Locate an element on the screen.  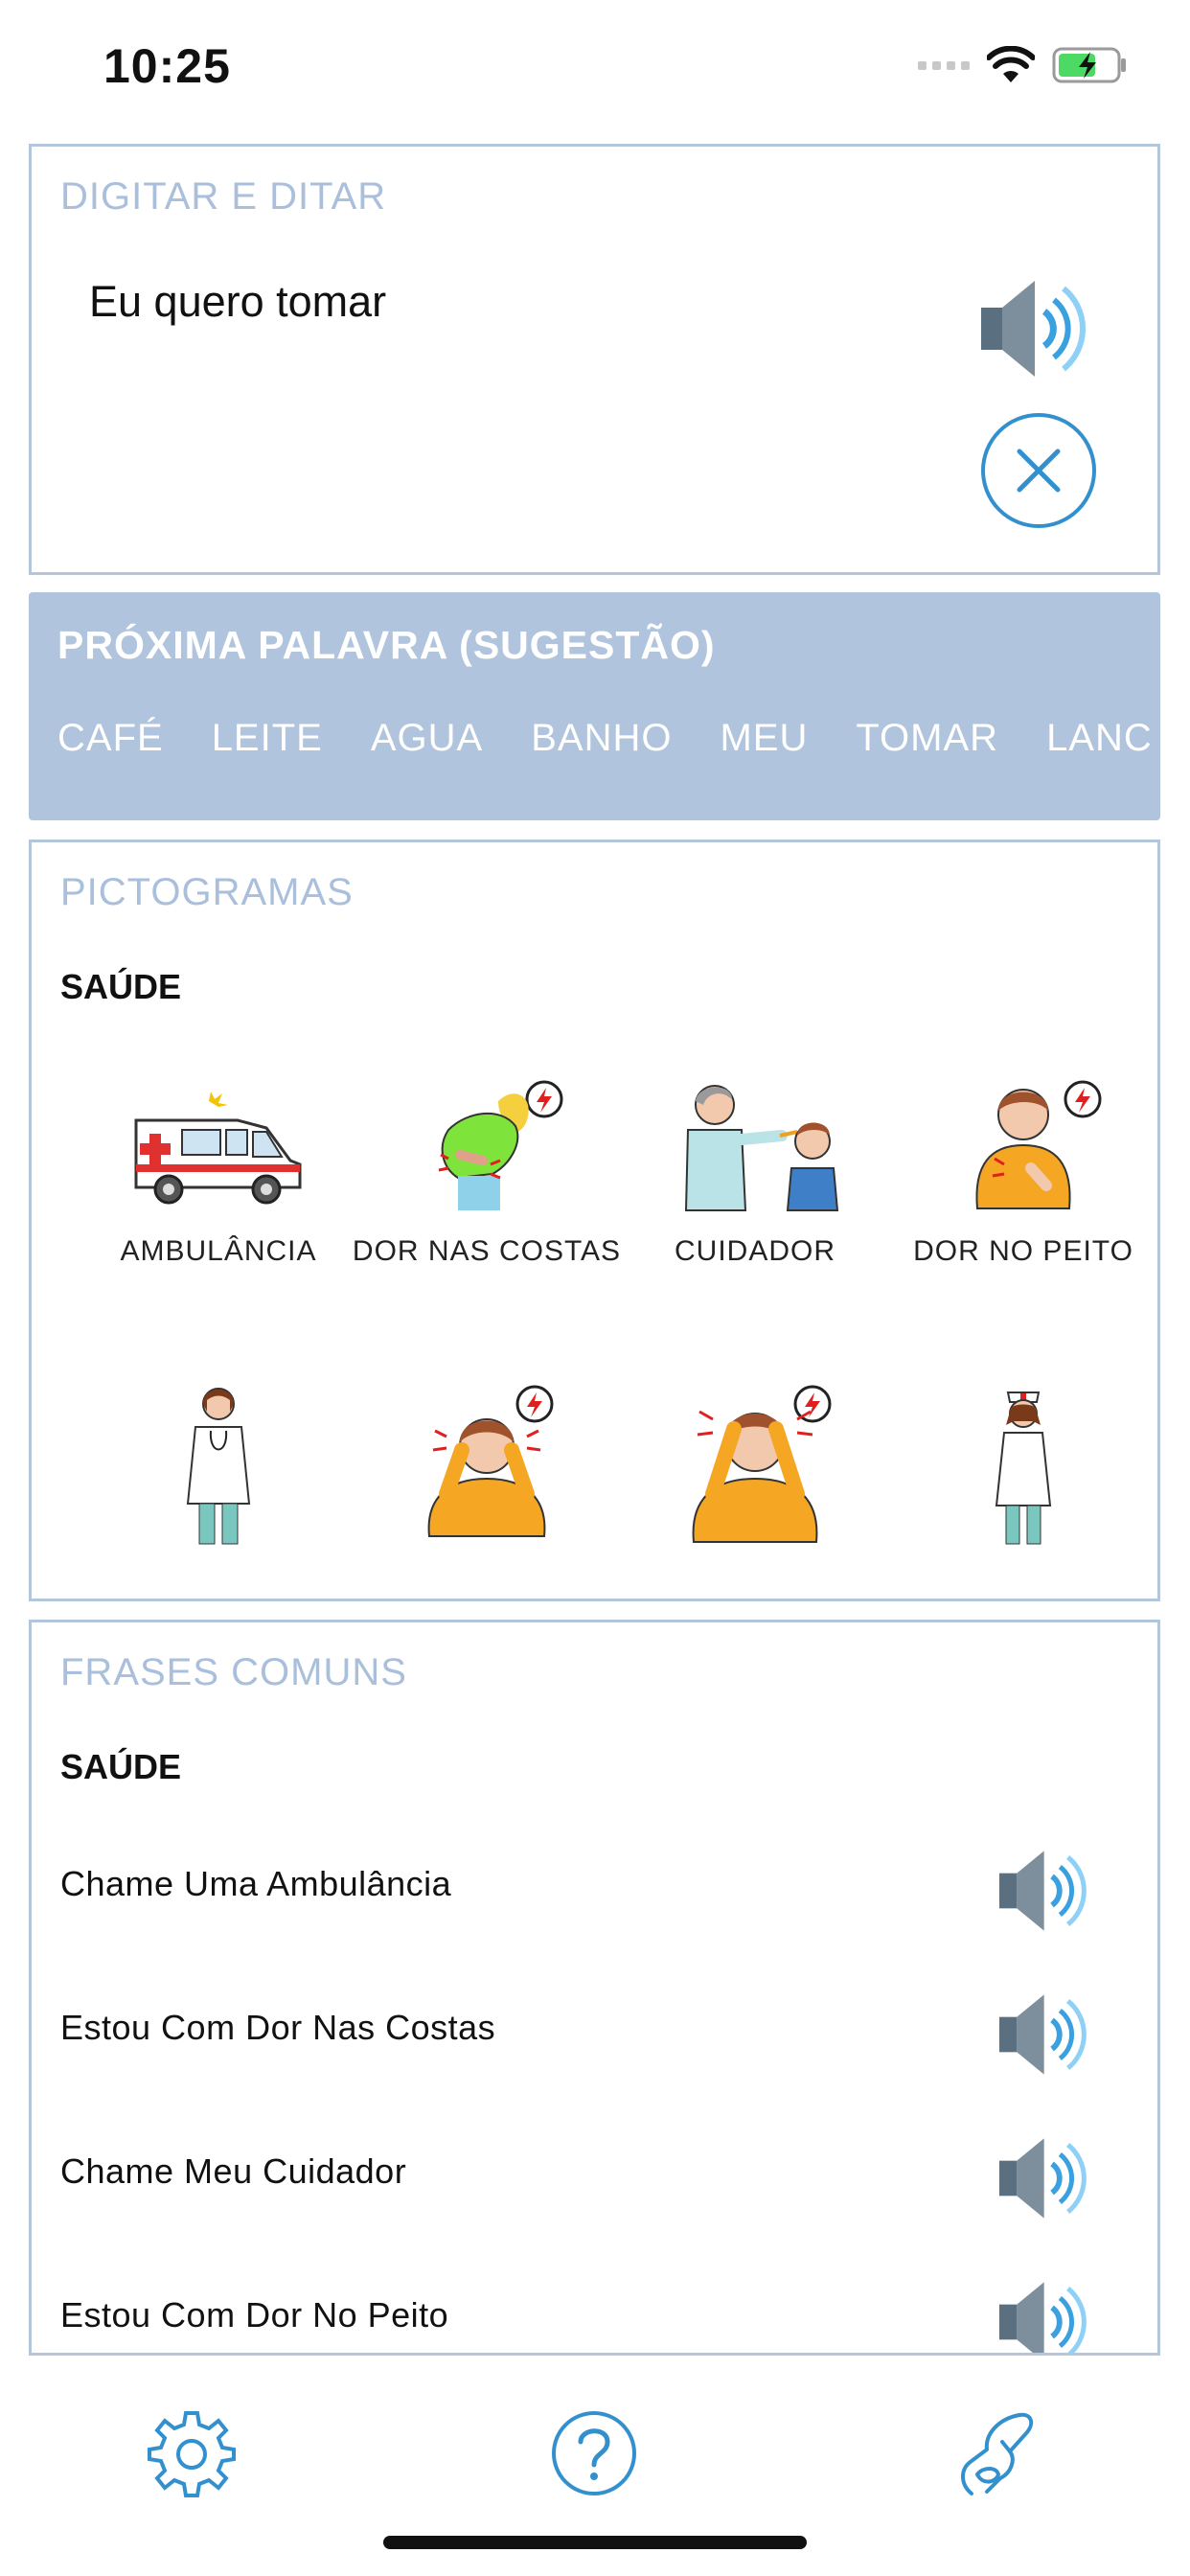
phrase-text: Chame Uma Ambulância is located at coordinates (256, 1883).